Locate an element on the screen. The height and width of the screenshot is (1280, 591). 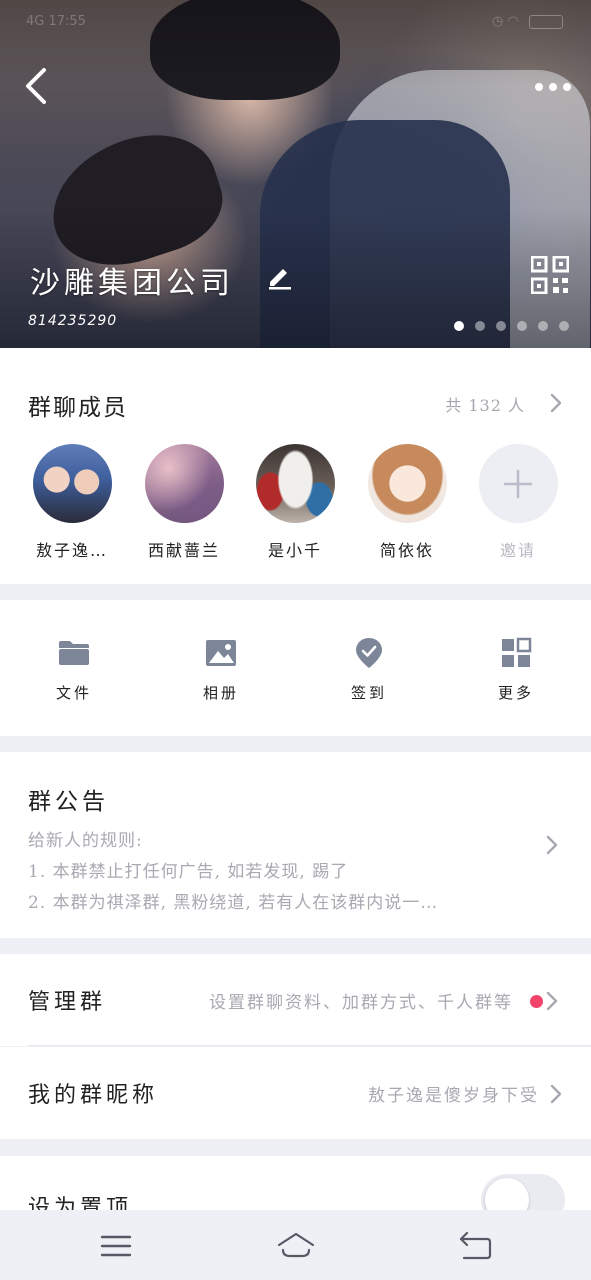
plus-icon is located at coordinates (518, 483).